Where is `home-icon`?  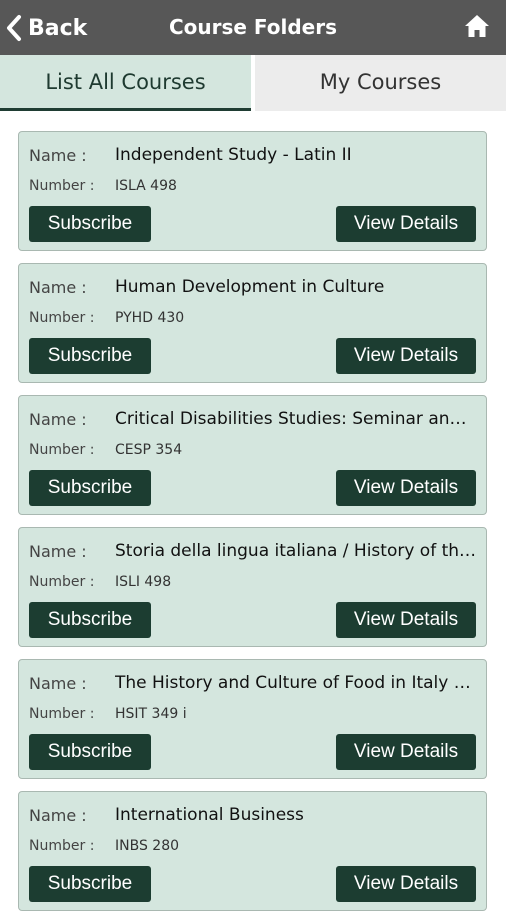
home-icon is located at coordinates (477, 26).